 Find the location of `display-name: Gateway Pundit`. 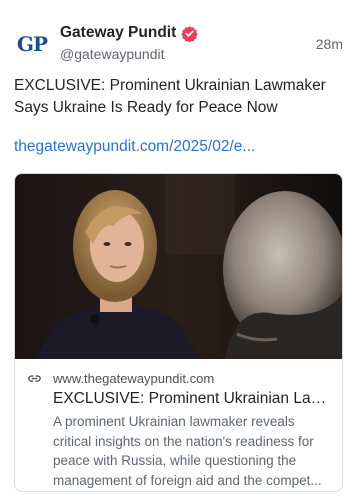

display-name: Gateway Pundit is located at coordinates (118, 33).